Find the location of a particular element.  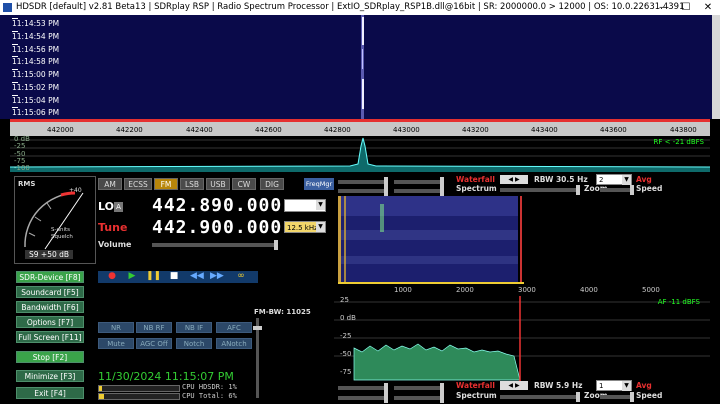

mode-ecss-button: ECSS is located at coordinates (138, 184).